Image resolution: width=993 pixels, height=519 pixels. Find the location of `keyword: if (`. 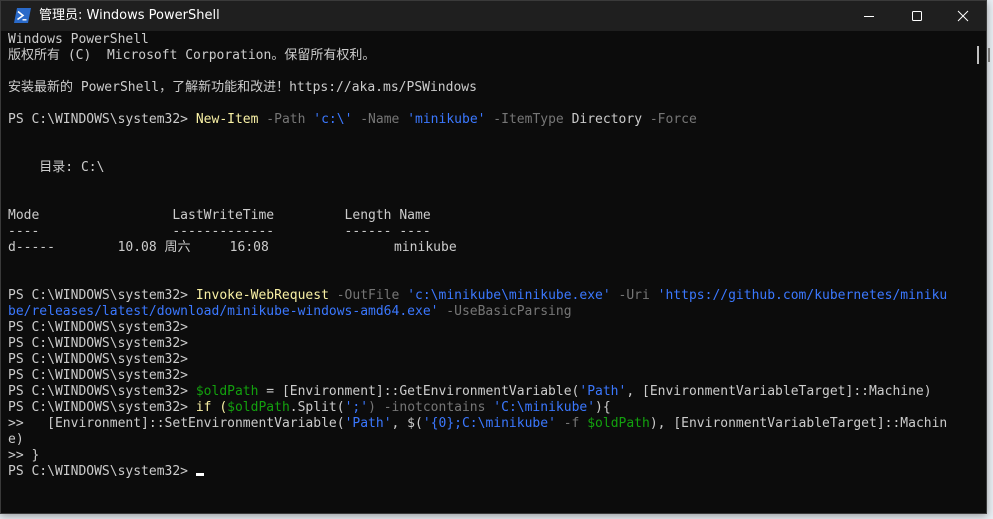

keyword: if ( is located at coordinates (211, 407).